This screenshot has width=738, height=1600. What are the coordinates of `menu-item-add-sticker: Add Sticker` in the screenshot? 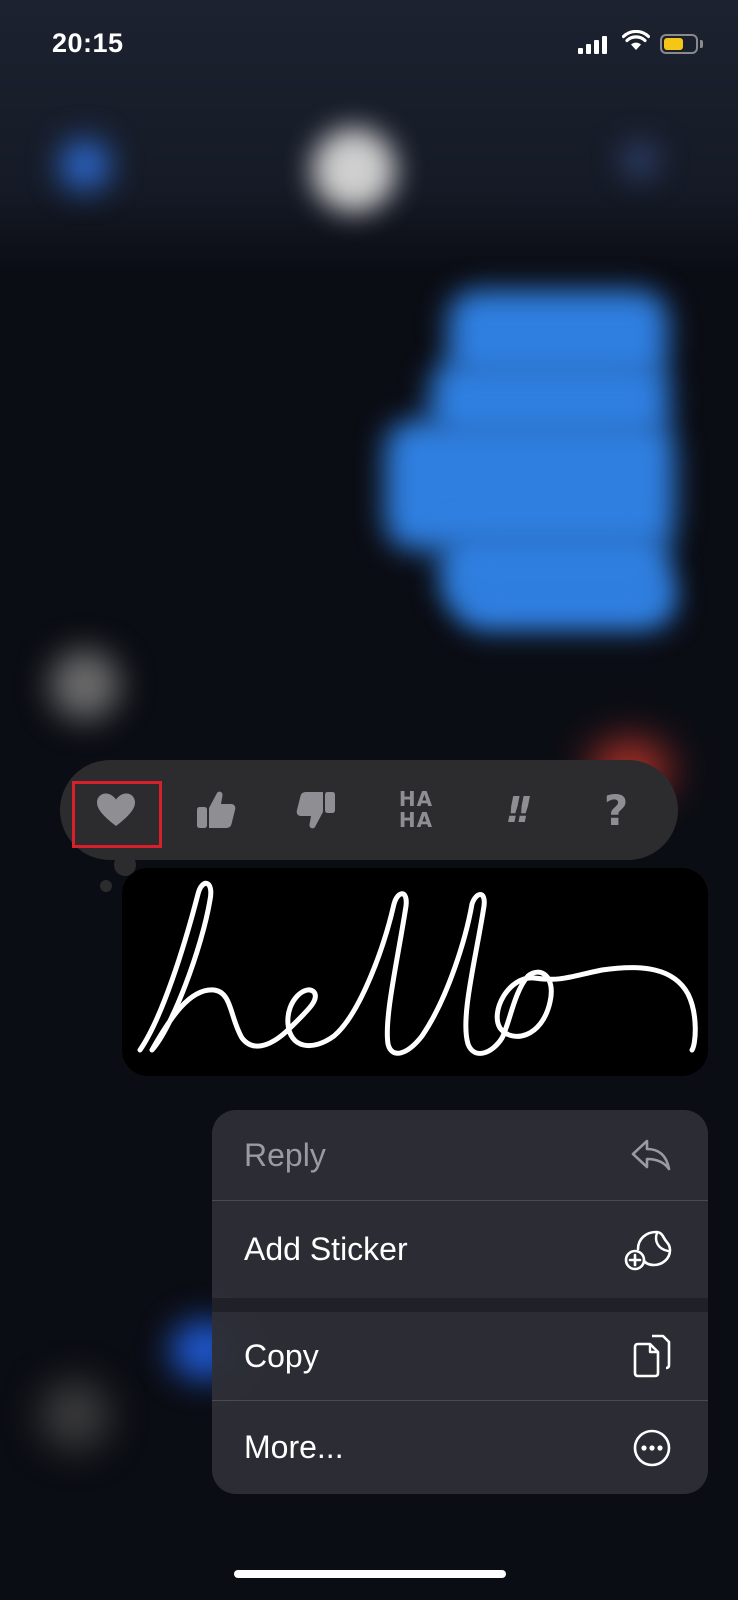 It's located at (460, 1249).